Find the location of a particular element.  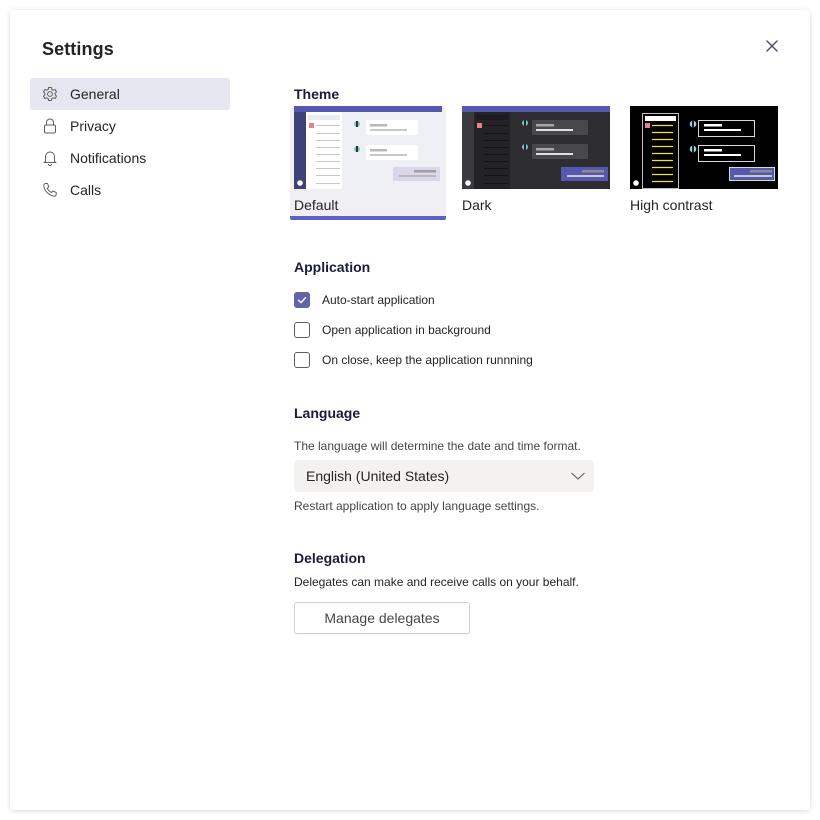

close-icon is located at coordinates (772, 46).